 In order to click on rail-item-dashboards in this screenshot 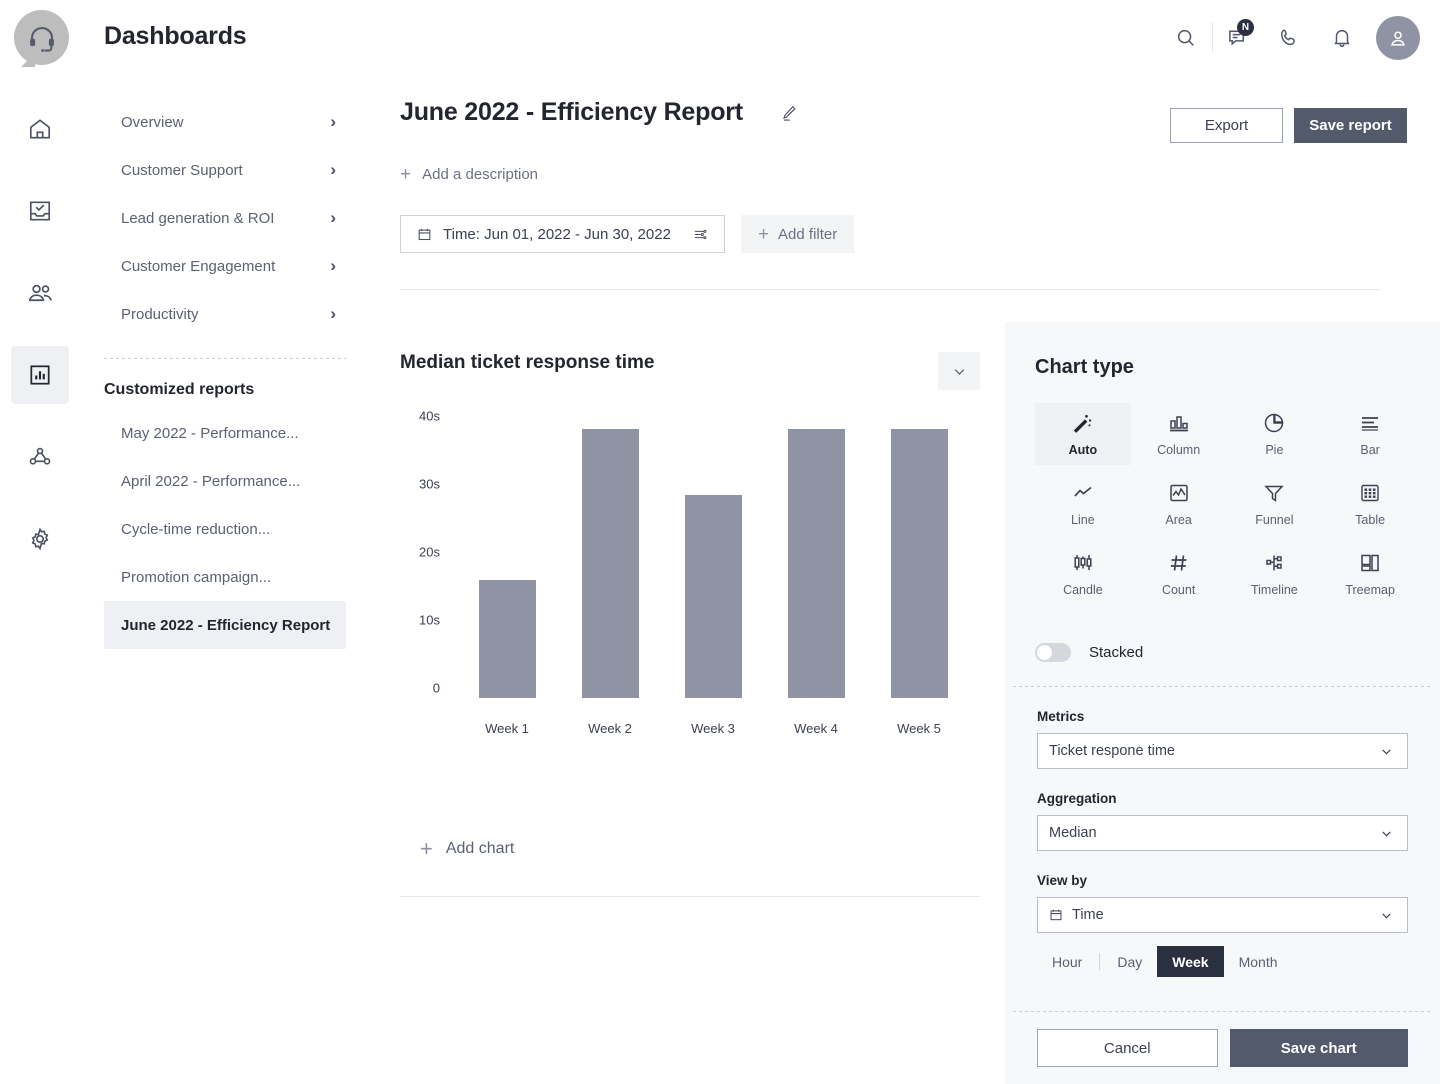, I will do `click(40, 375)`.